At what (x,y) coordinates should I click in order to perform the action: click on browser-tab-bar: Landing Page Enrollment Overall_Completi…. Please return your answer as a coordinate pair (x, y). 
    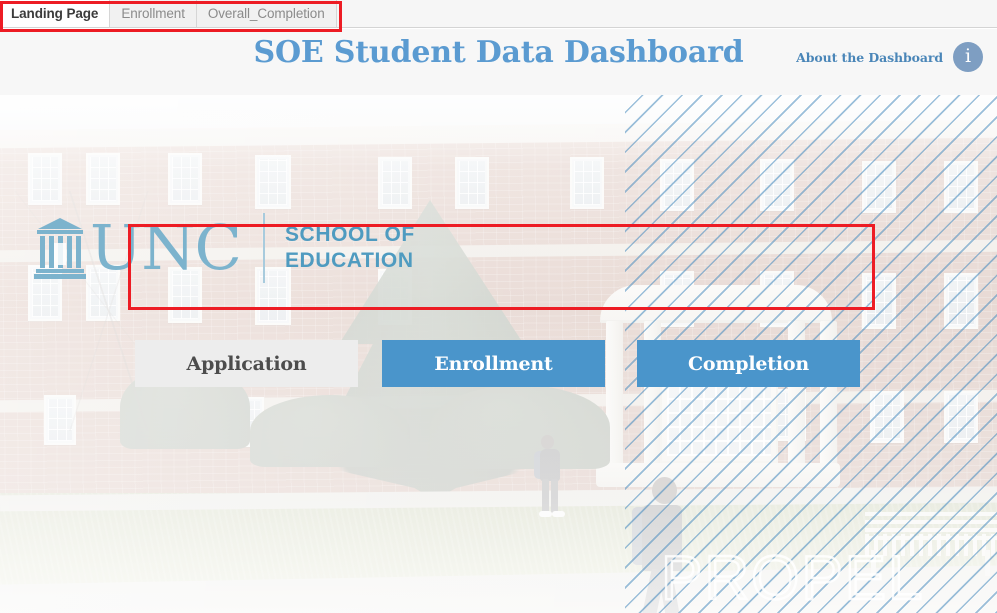
    Looking at the image, I should click on (498, 14).